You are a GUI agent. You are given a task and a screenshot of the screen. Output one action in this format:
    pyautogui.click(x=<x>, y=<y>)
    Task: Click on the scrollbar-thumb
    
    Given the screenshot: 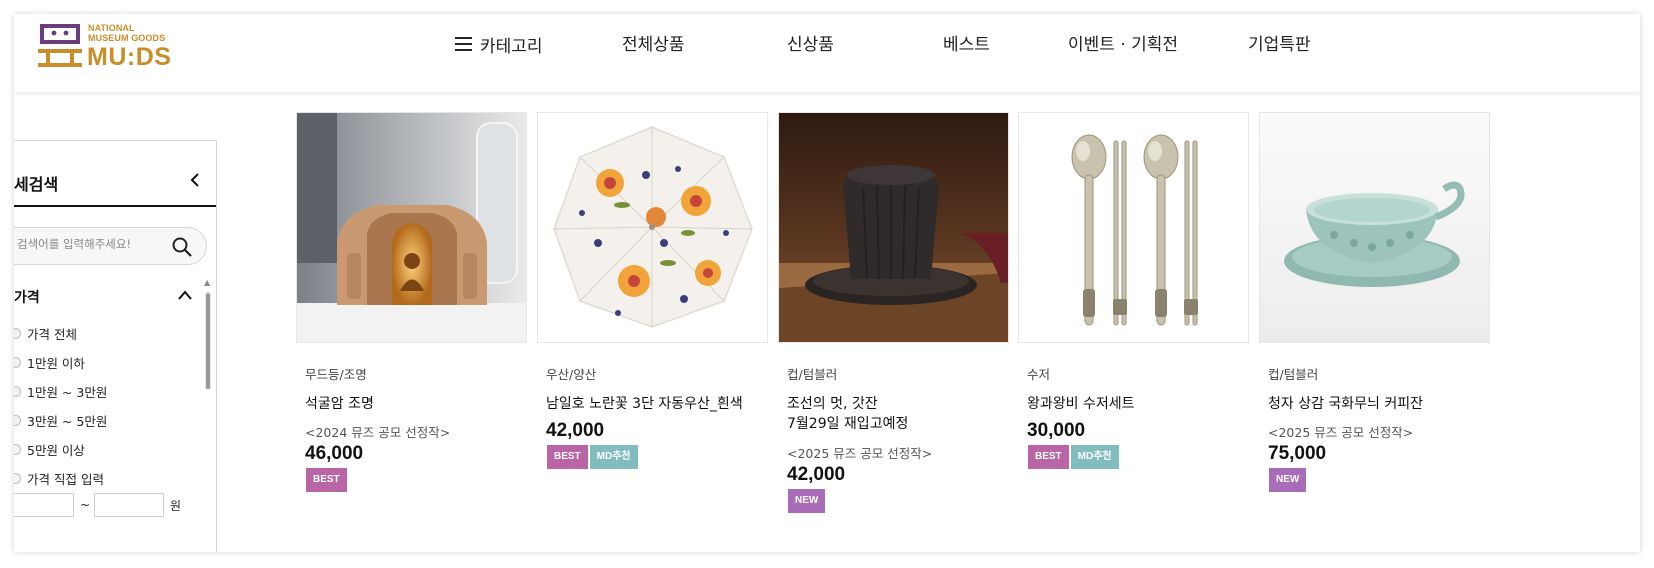 What is the action you would take?
    pyautogui.click(x=208, y=341)
    